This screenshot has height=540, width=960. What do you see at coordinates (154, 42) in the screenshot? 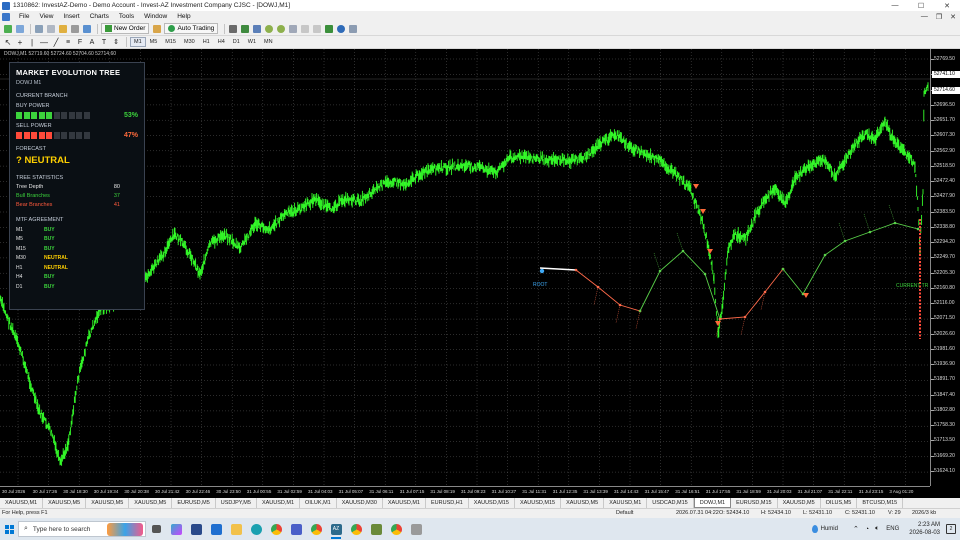
I see `timeframe-m5: M5` at bounding box center [154, 42].